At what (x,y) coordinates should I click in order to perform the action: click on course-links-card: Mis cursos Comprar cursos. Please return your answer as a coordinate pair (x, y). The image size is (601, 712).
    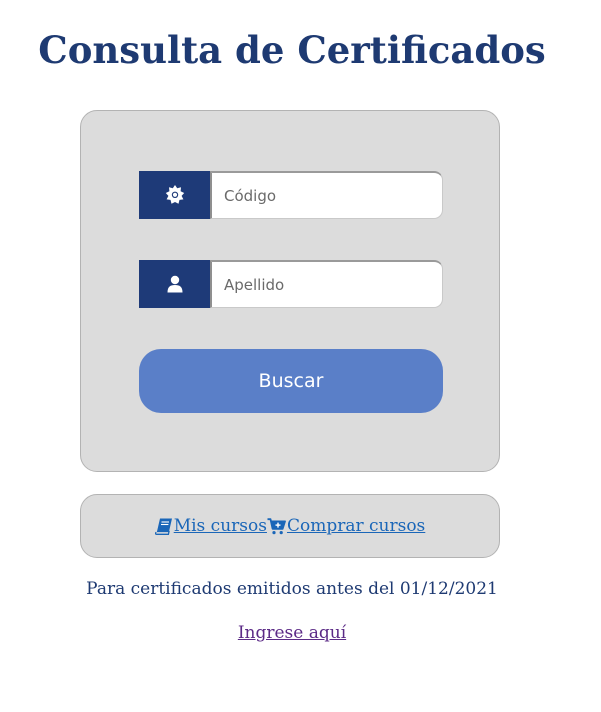
    Looking at the image, I should click on (290, 526).